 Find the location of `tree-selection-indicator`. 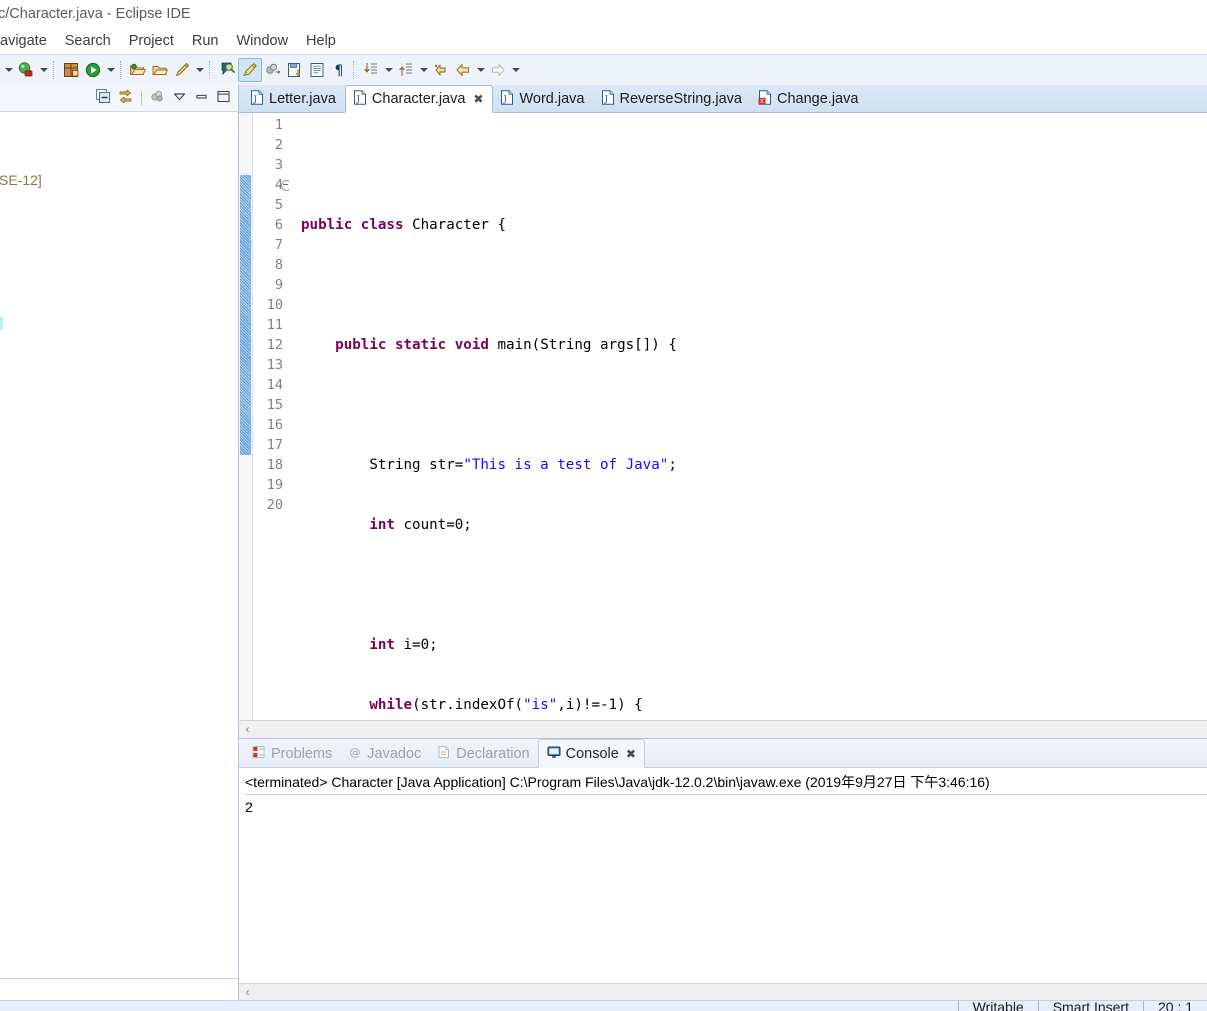

tree-selection-indicator is located at coordinates (1, 323).